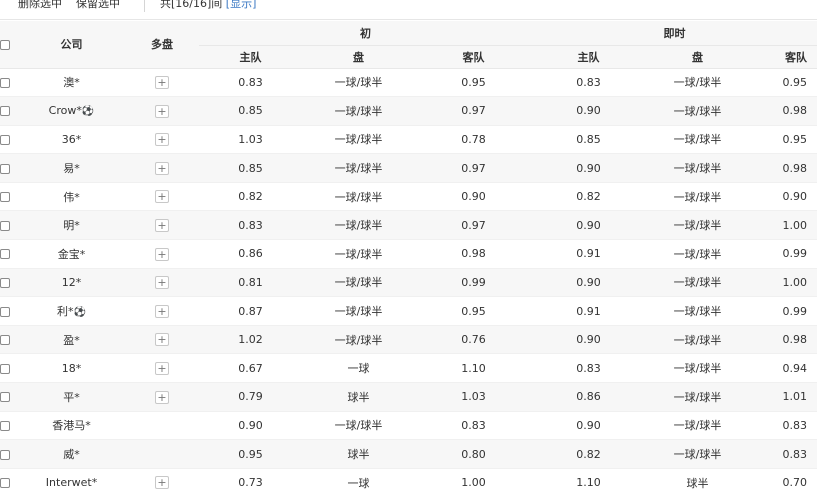 Image resolution: width=817 pixels, height=490 pixels. I want to click on company-cell: 澳*, so click(71, 83).